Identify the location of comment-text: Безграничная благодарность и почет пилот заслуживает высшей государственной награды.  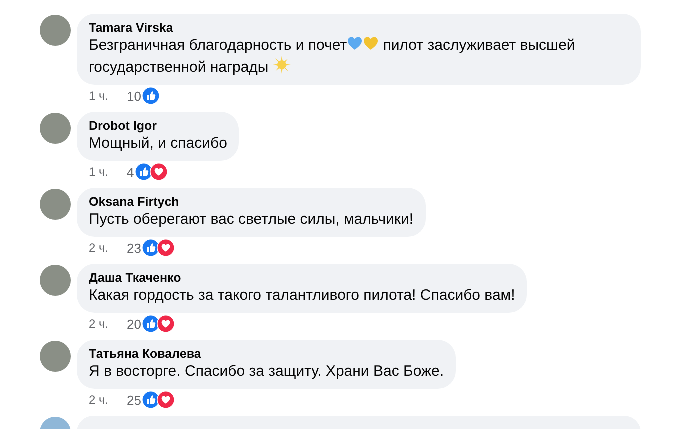
(332, 57).